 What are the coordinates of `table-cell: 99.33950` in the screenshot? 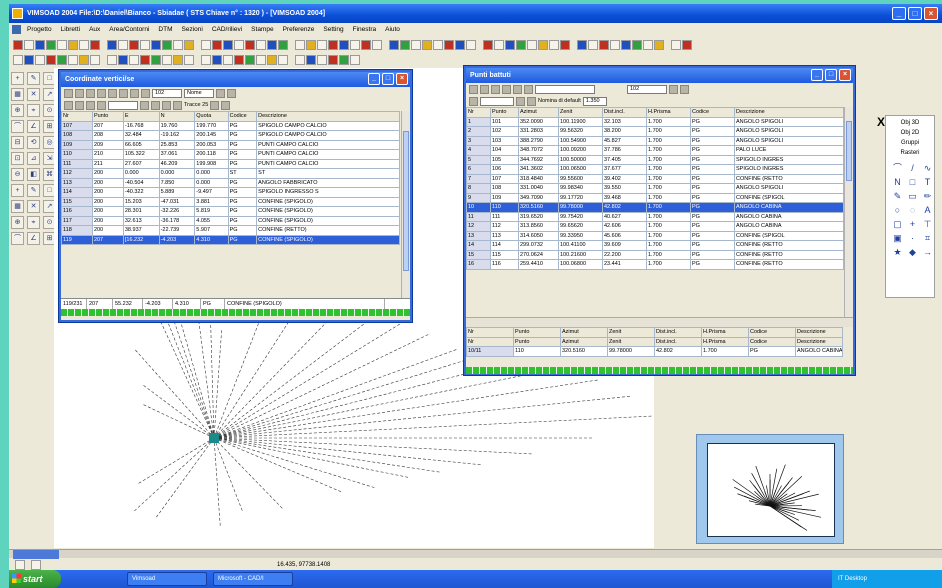 It's located at (580, 235).